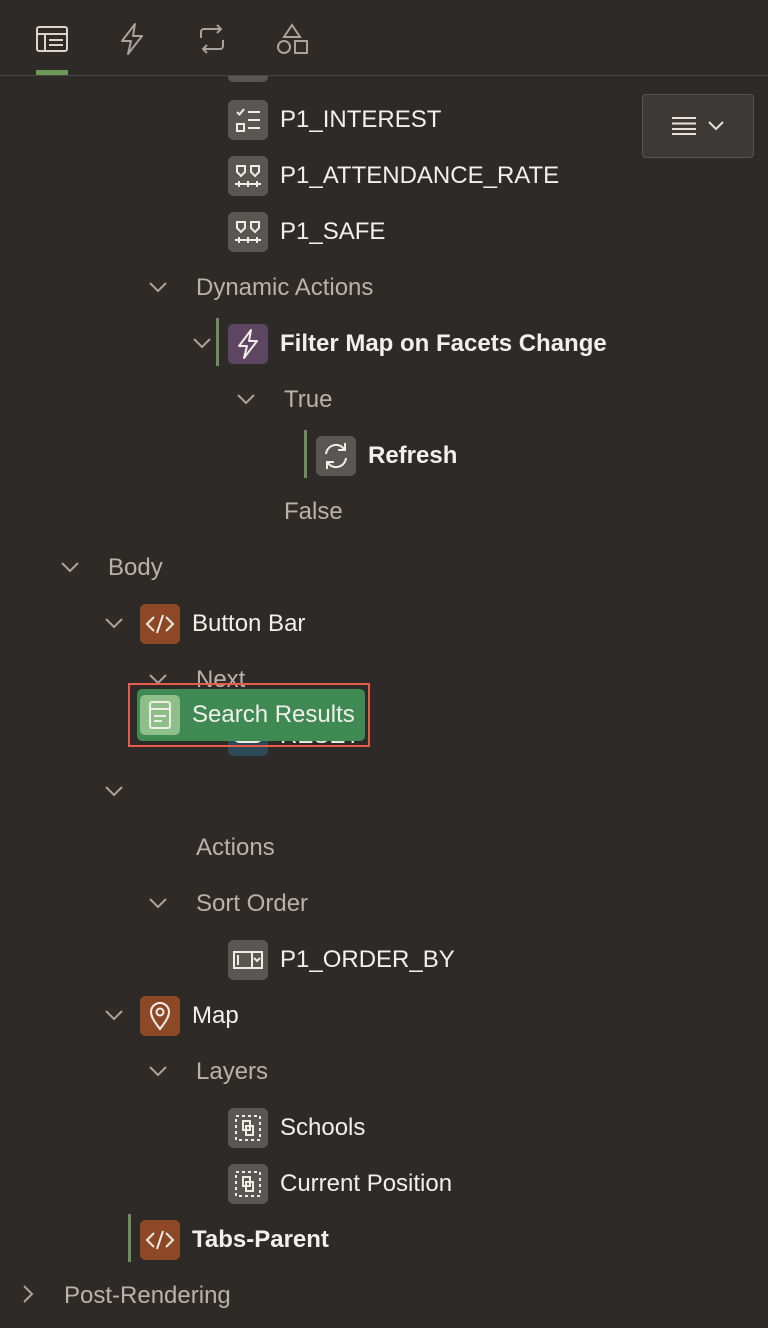 The height and width of the screenshot is (1328, 768). What do you see at coordinates (323, 1127) in the screenshot?
I see `tree-item-label: Schools` at bounding box center [323, 1127].